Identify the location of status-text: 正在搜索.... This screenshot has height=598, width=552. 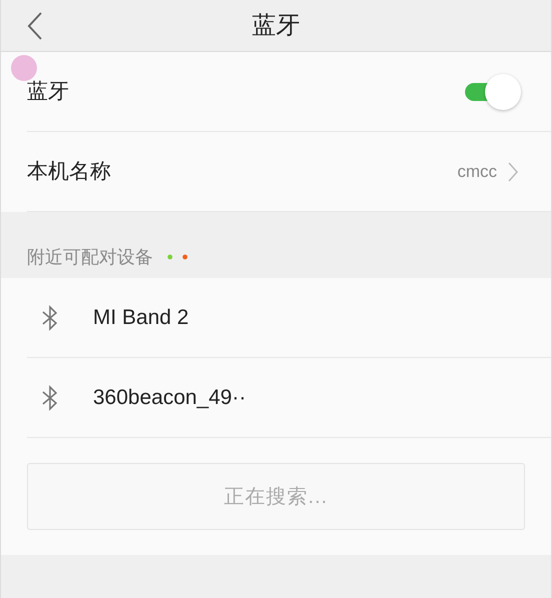
(276, 497).